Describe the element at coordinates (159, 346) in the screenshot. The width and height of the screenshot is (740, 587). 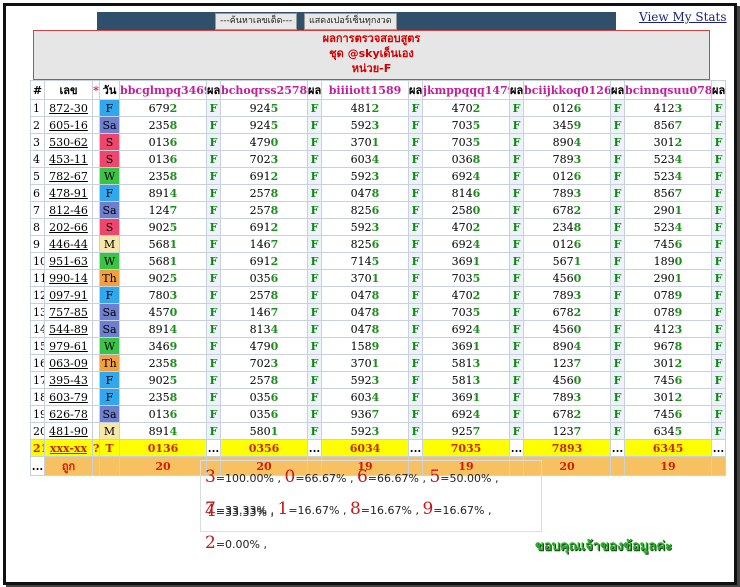
I see `value-digits: 346` at that location.